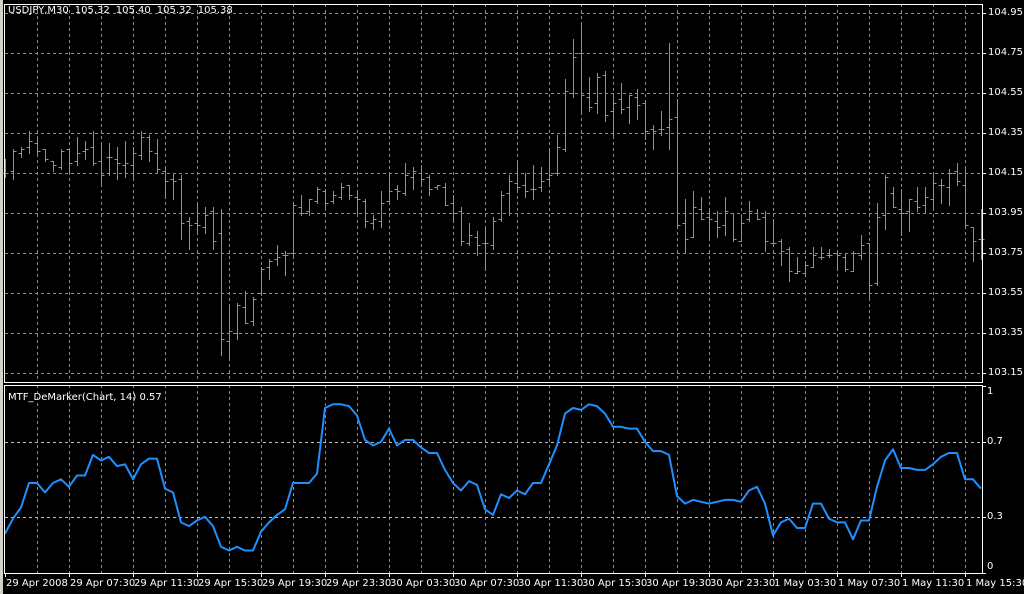 The image size is (1024, 594). Describe the element at coordinates (933, 583) in the screenshot. I see `time-label: 1 May 11:30` at that location.